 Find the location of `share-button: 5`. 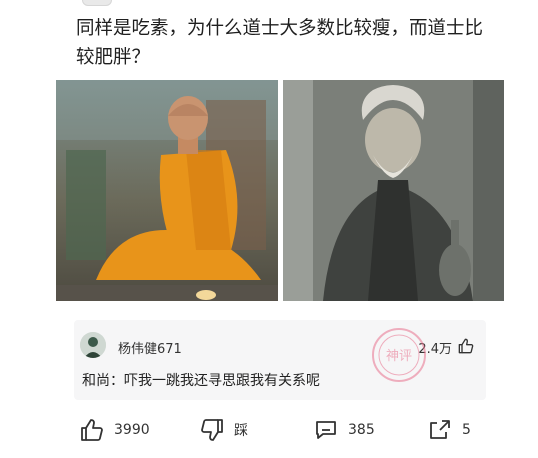

share-button: 5 is located at coordinates (449, 430).